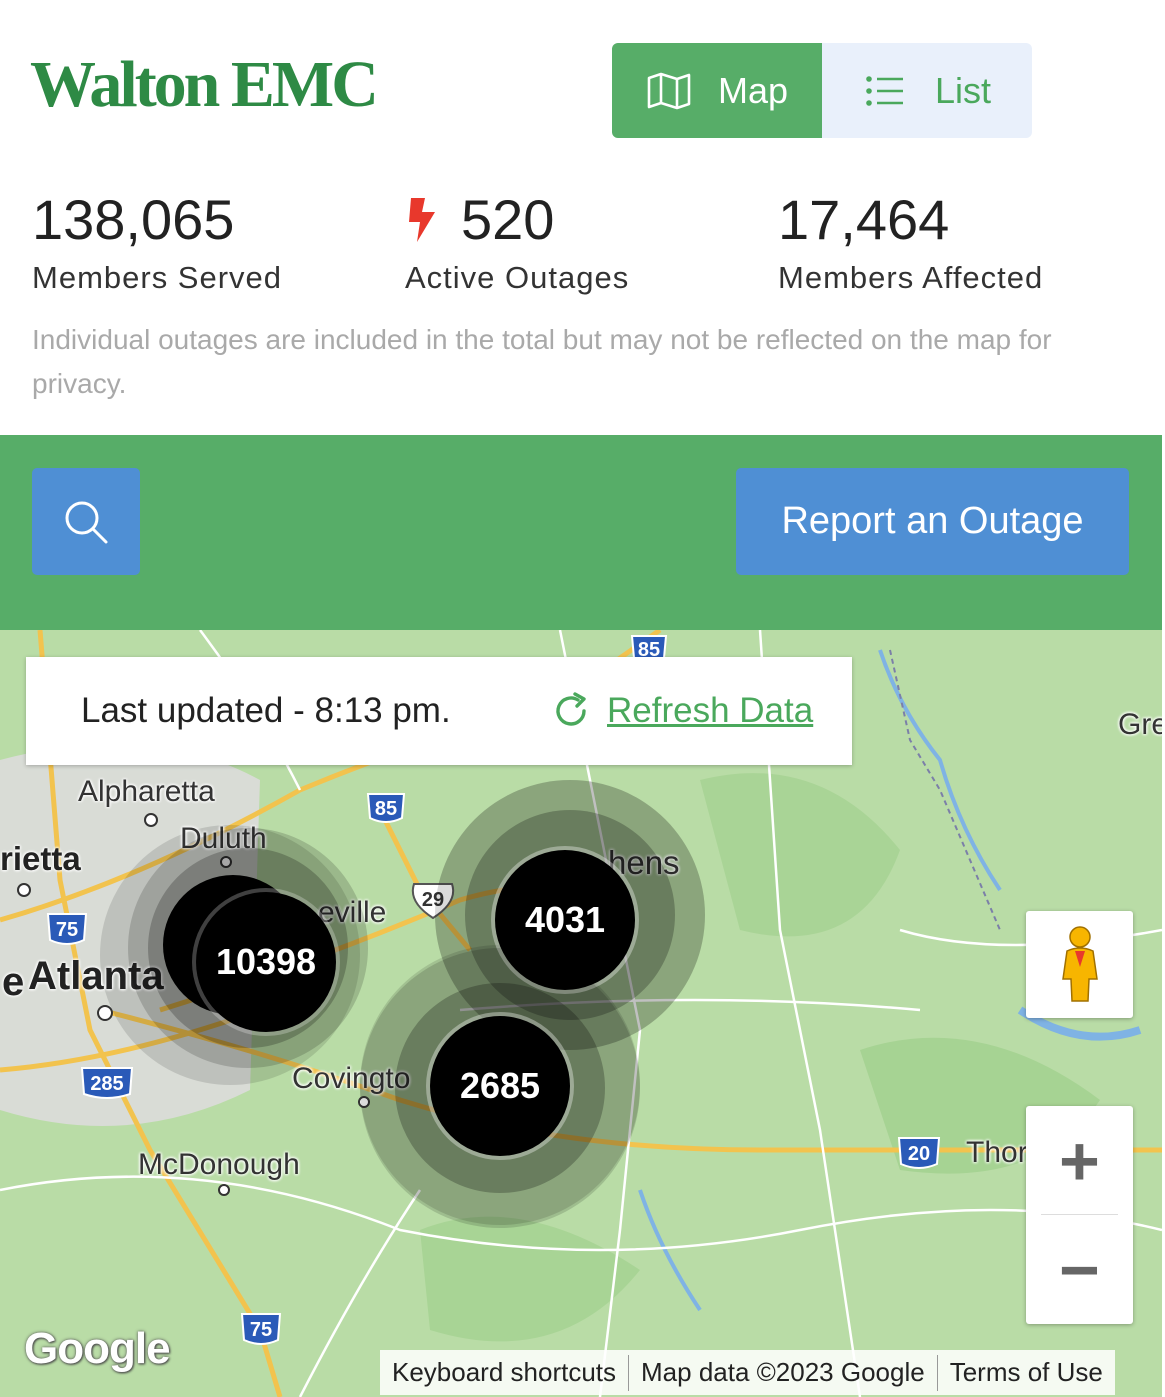  Describe the element at coordinates (500, 1086) in the screenshot. I see `outage-cluster-2685: 2685` at that location.